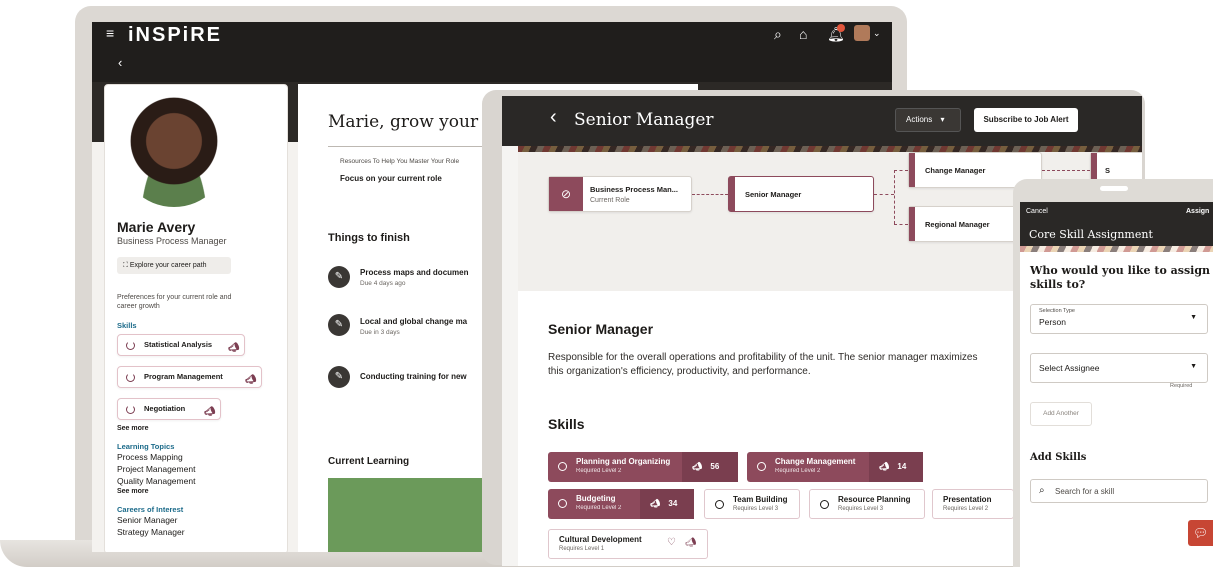 This screenshot has height=567, width=1213. I want to click on hierarchy-icon: ⛶, so click(126, 265).